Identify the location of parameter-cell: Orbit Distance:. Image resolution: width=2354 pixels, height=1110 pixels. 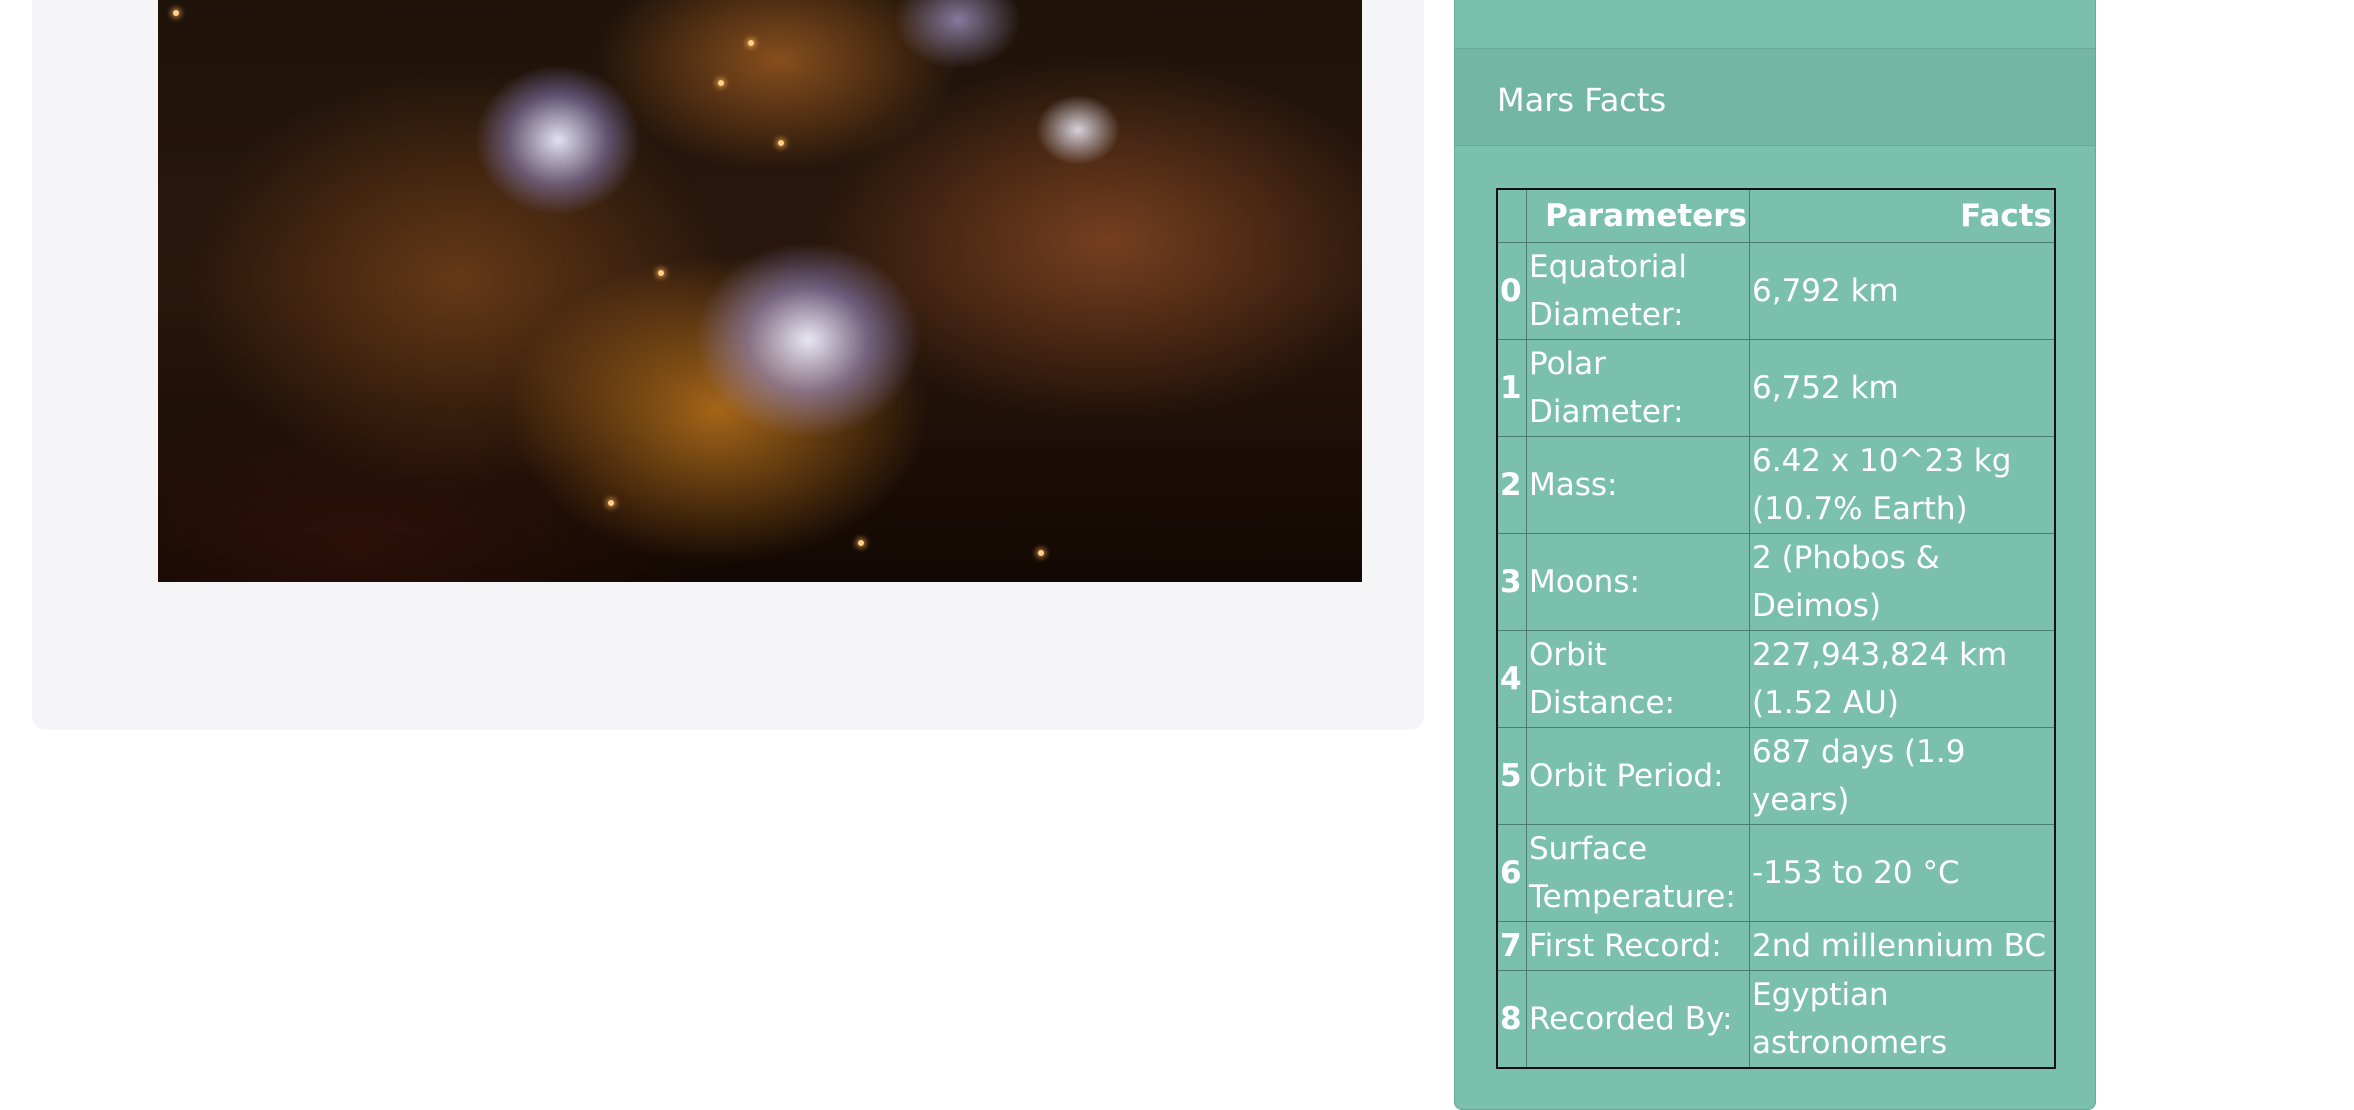
(1638, 679).